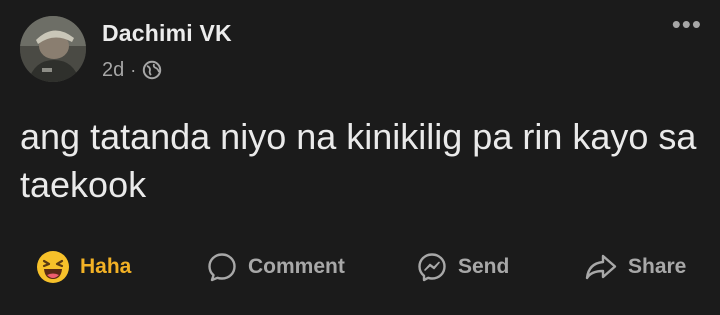 The height and width of the screenshot is (315, 720). What do you see at coordinates (484, 266) in the screenshot?
I see `send-label: Send` at bounding box center [484, 266].